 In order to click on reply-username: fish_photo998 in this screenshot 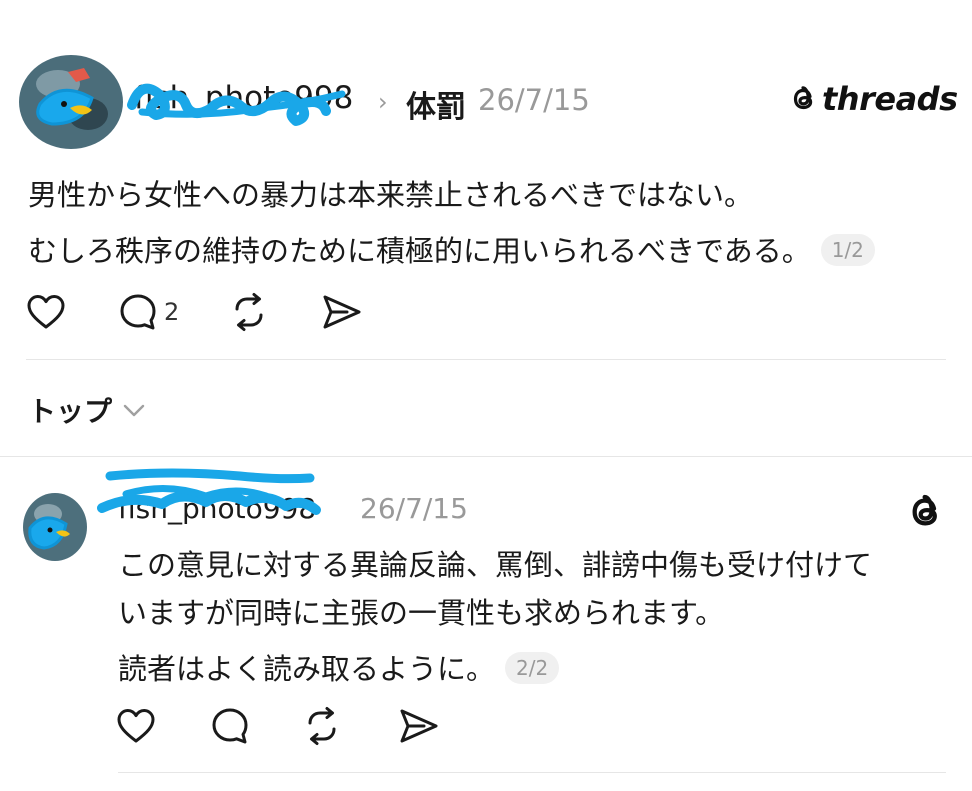, I will do `click(217, 508)`.